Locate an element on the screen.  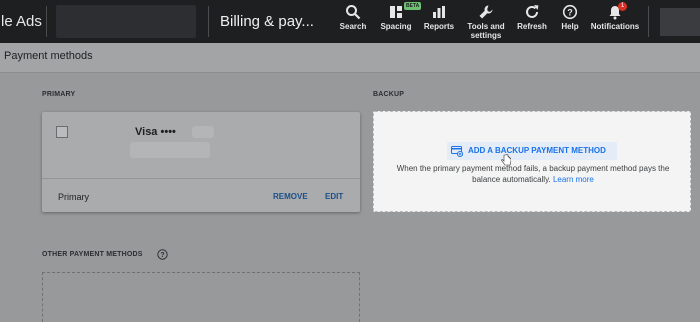
primary-payment-card: Visa •••• Primary REMOVE EDIT is located at coordinates (201, 162).